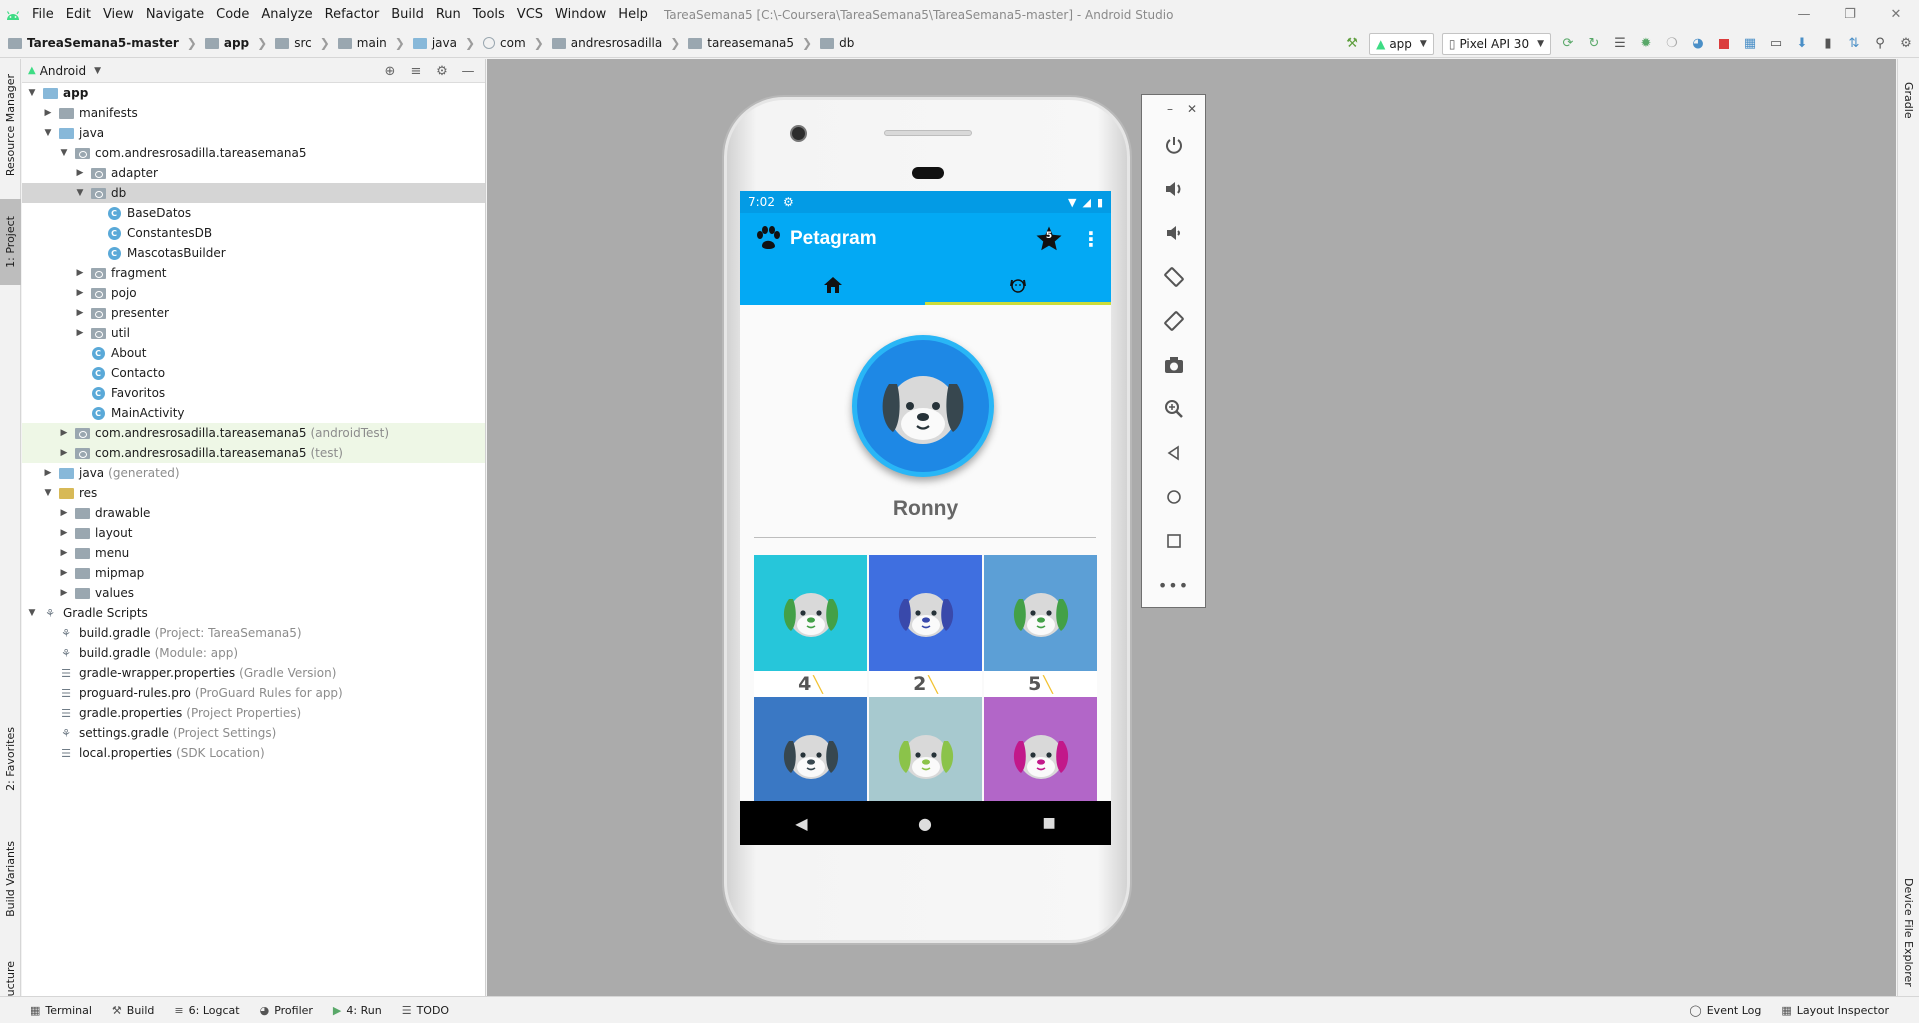  Describe the element at coordinates (357, 1010) in the screenshot. I see `tool-run: ▶ 4: Run` at that location.